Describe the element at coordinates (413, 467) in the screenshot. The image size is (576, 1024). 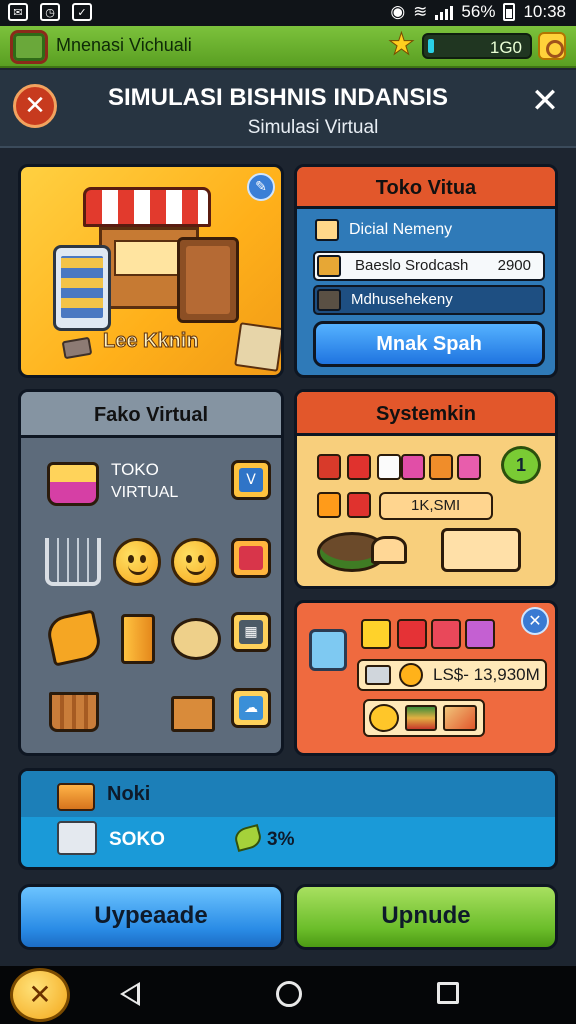
I see `juice-icon` at that location.